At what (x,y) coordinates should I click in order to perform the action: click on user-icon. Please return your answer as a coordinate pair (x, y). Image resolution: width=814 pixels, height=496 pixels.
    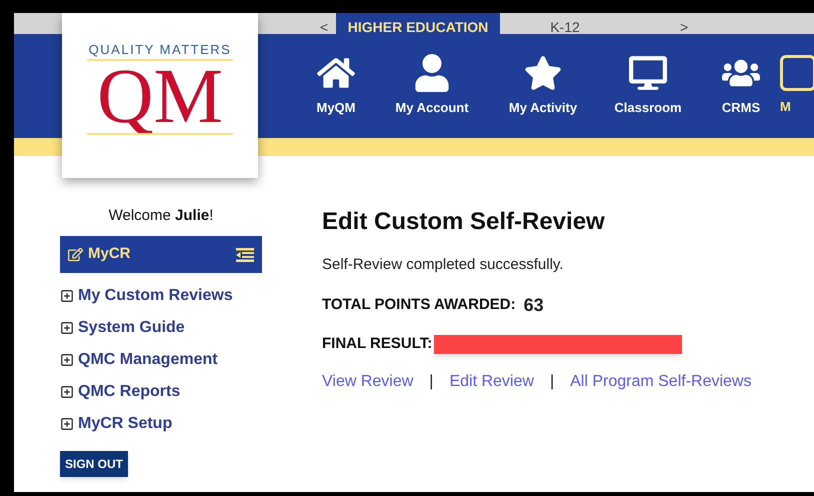
    Looking at the image, I should click on (432, 73).